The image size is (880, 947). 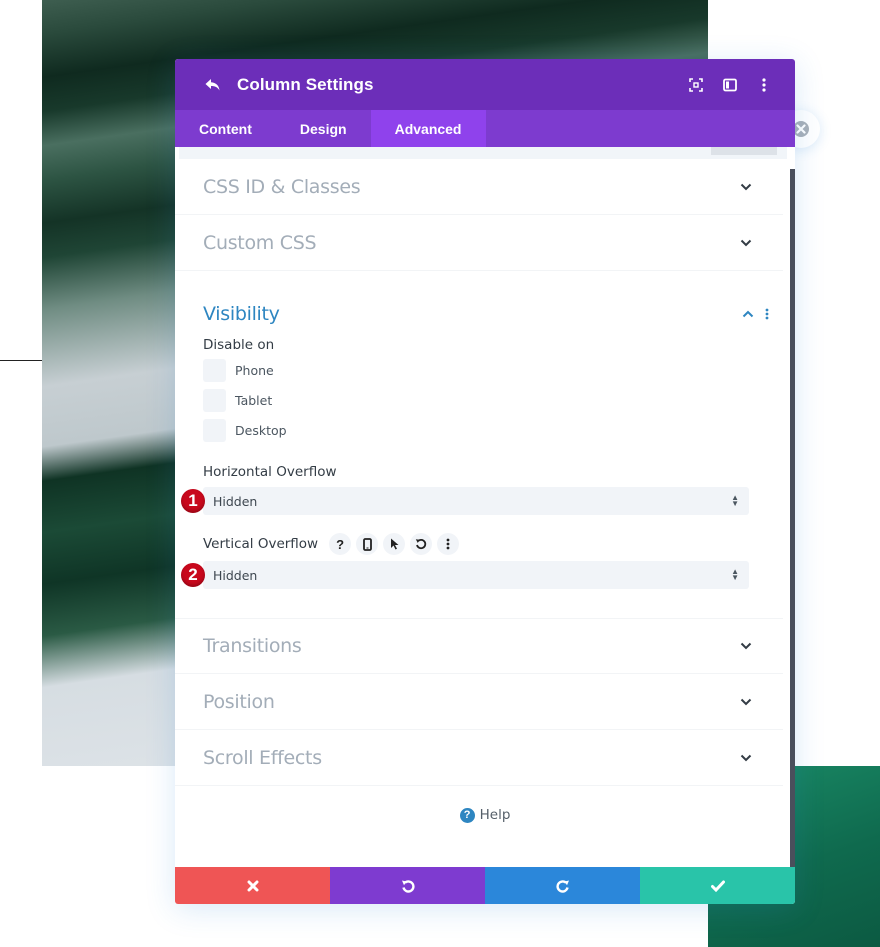 I want to click on visibility-header: Visibility, so click(x=479, y=302).